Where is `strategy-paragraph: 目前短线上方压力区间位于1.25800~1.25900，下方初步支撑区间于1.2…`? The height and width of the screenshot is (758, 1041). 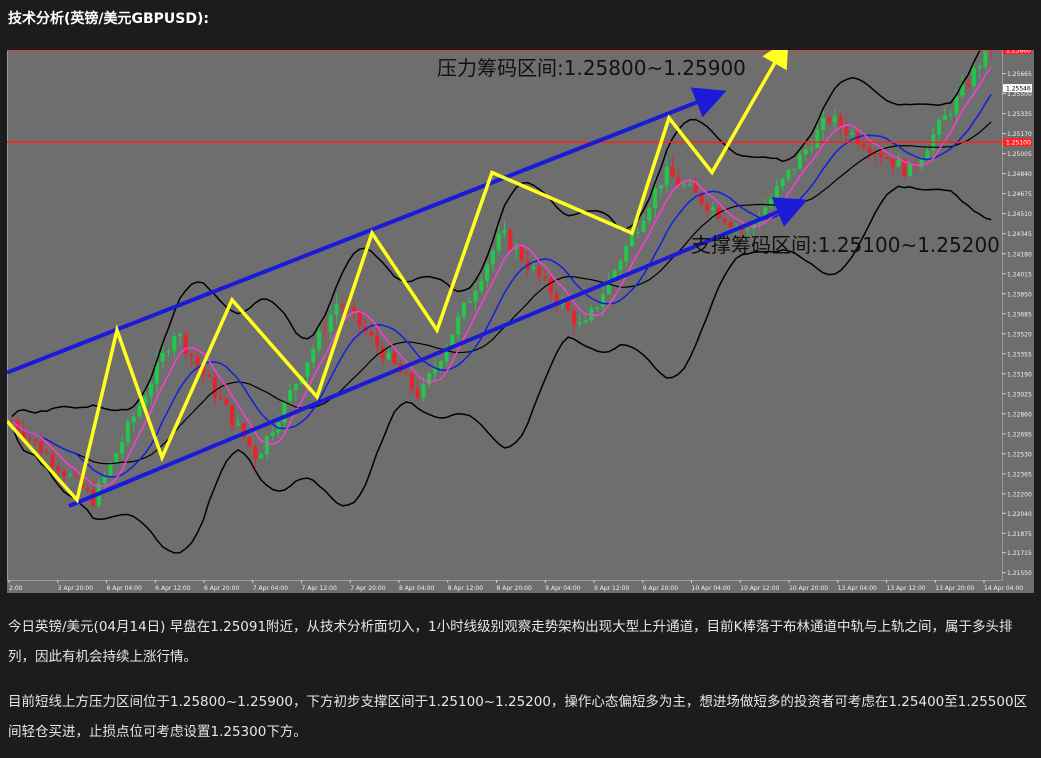
strategy-paragraph: 目前短线上方压力区间位于1.25800~1.25900，下方初步支撑区间于1.2… is located at coordinates (518, 717).